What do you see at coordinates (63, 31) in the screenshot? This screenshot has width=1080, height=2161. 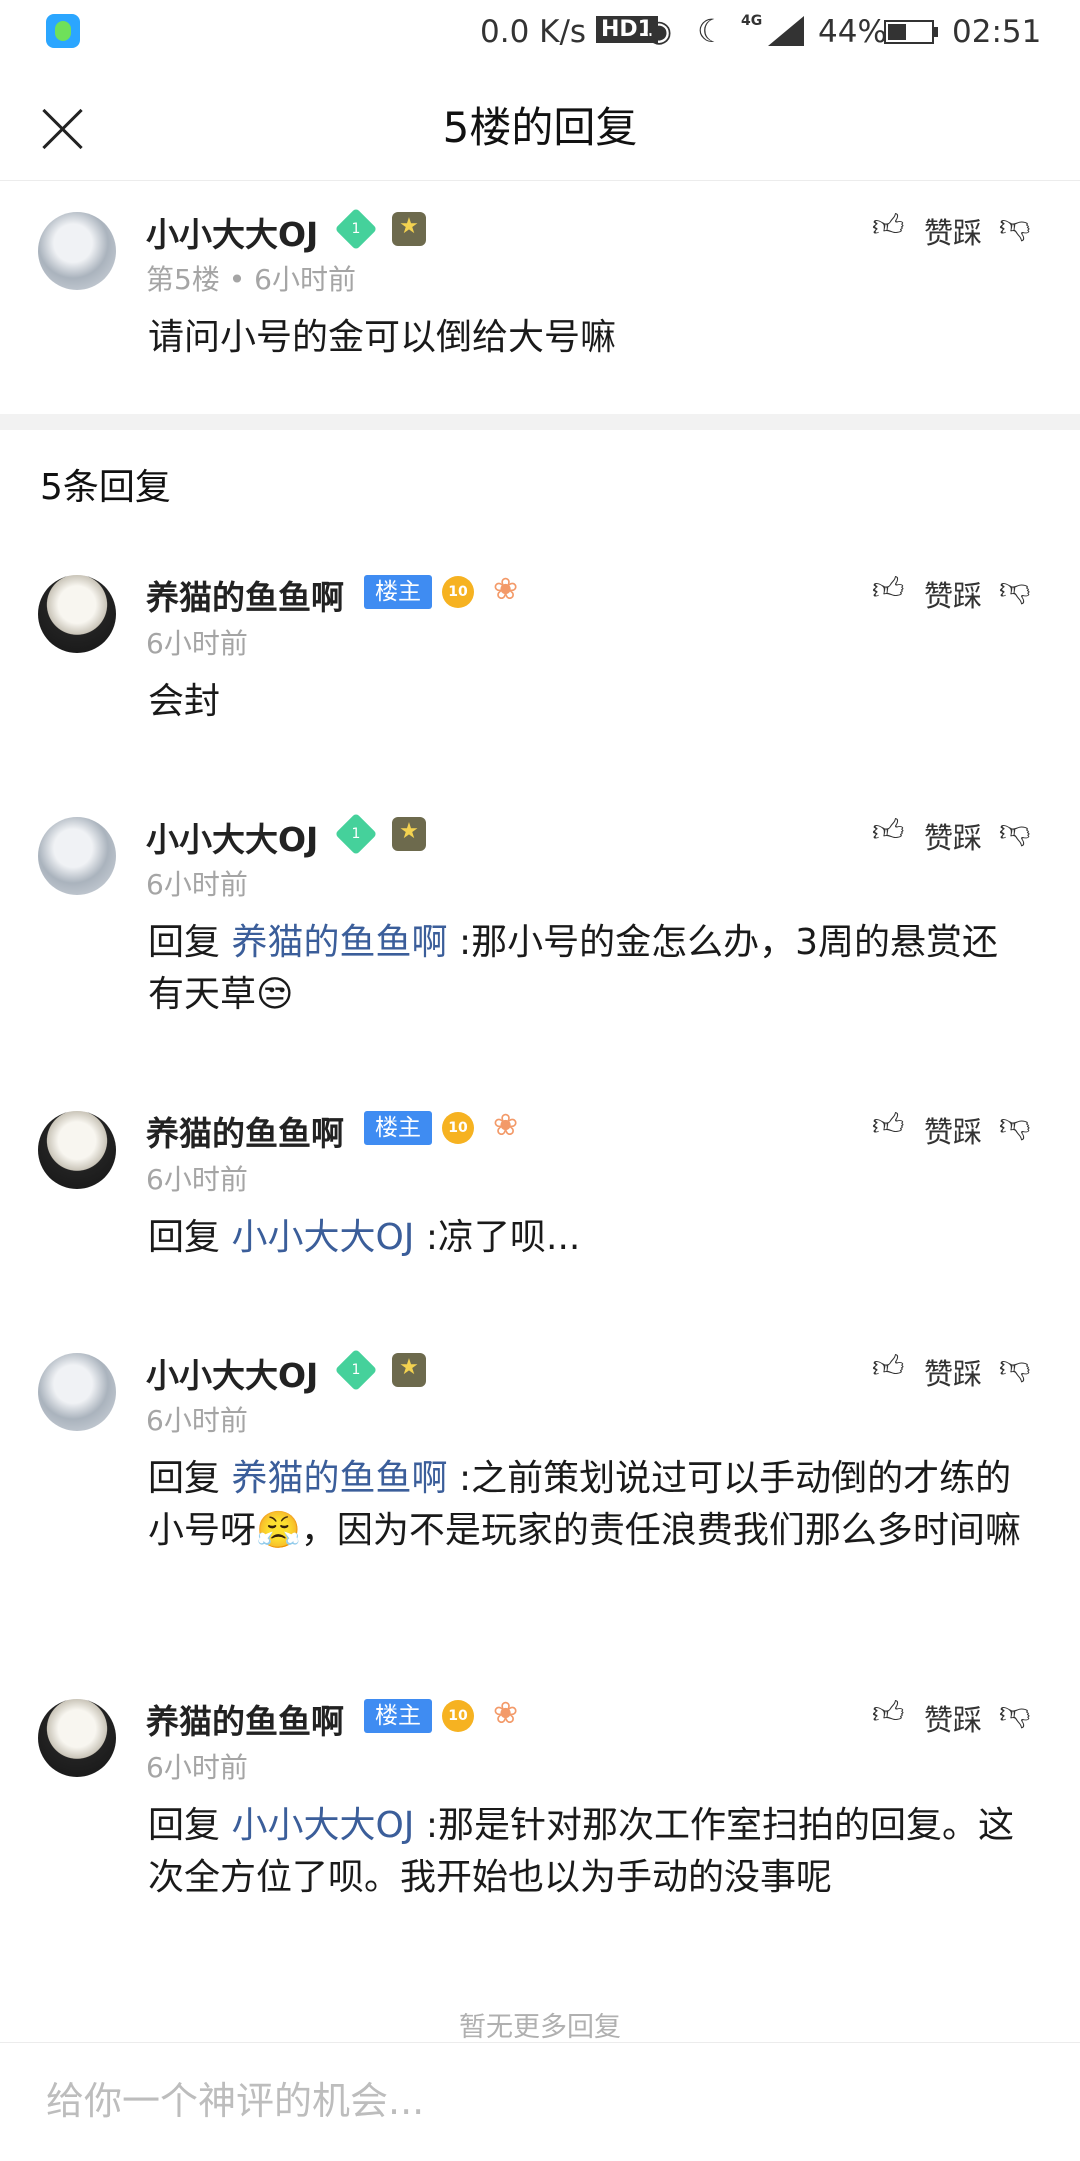 I see `app-notification-icon` at bounding box center [63, 31].